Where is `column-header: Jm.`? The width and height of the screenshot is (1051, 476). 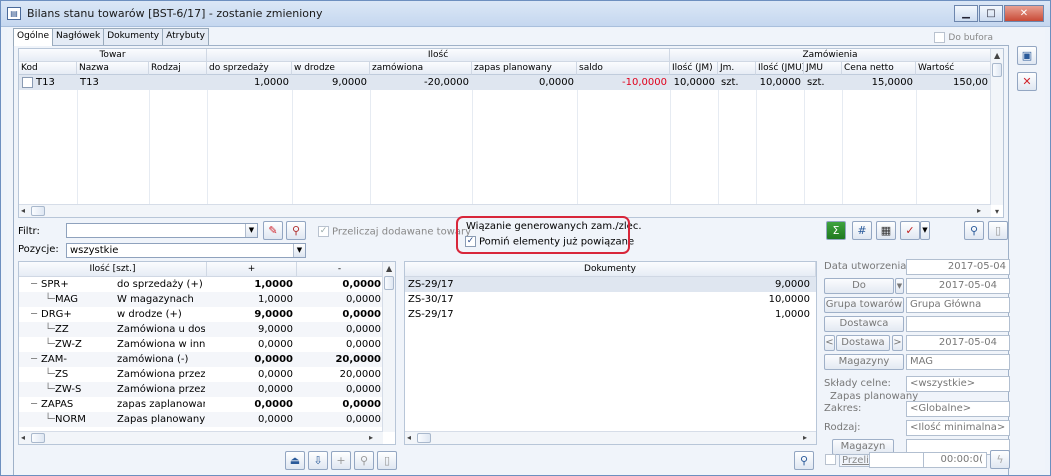
column-header: Jm. is located at coordinates (737, 68).